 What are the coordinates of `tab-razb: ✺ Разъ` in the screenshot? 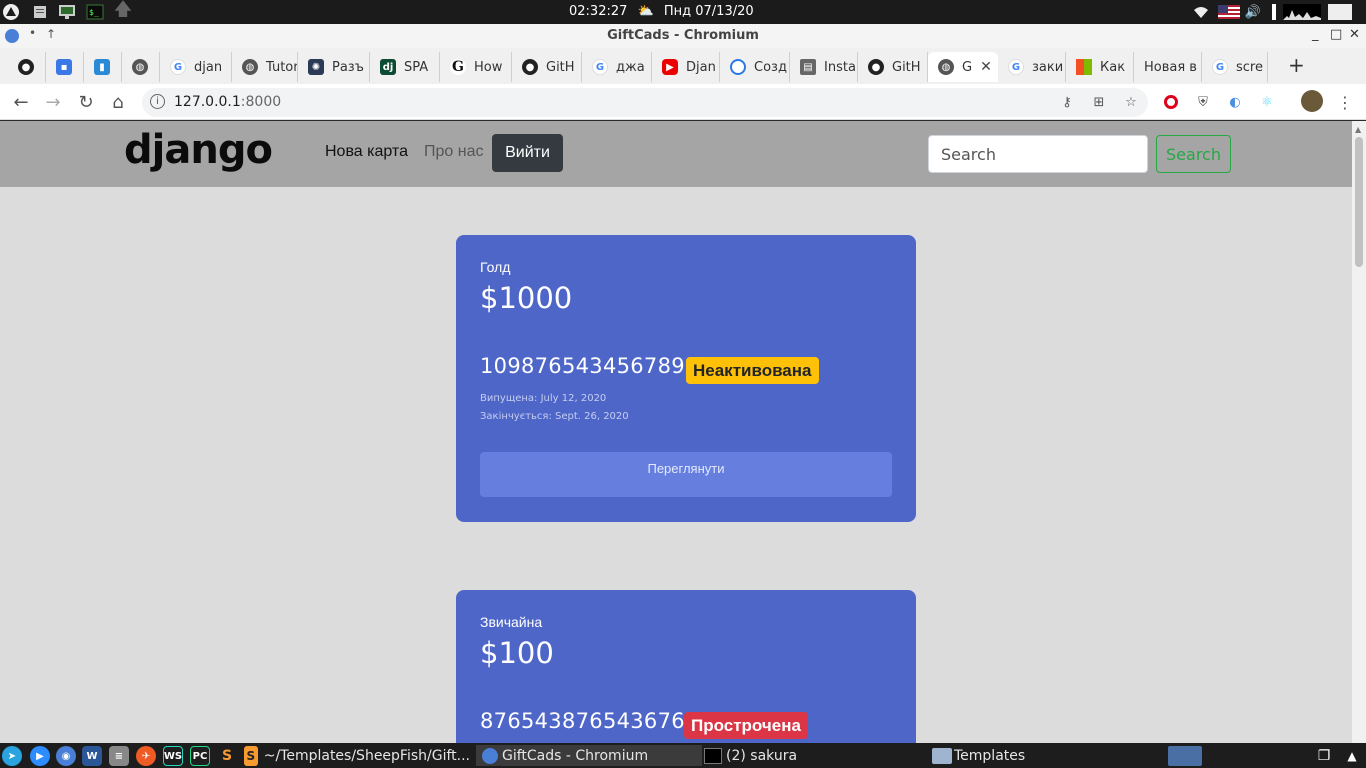 It's located at (334, 67).